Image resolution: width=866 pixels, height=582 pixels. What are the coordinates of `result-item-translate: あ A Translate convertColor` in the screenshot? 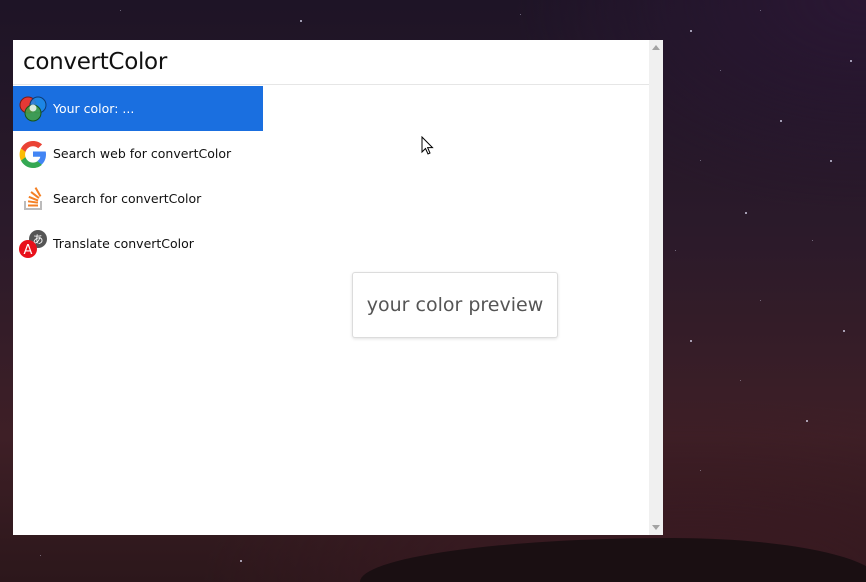 It's located at (138, 243).